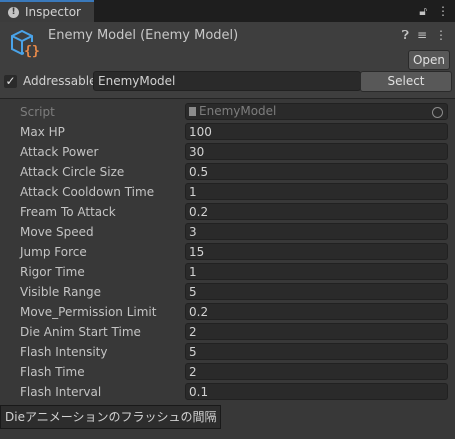  I want to click on property-row: Die Anim Start Time 2, so click(227, 332).